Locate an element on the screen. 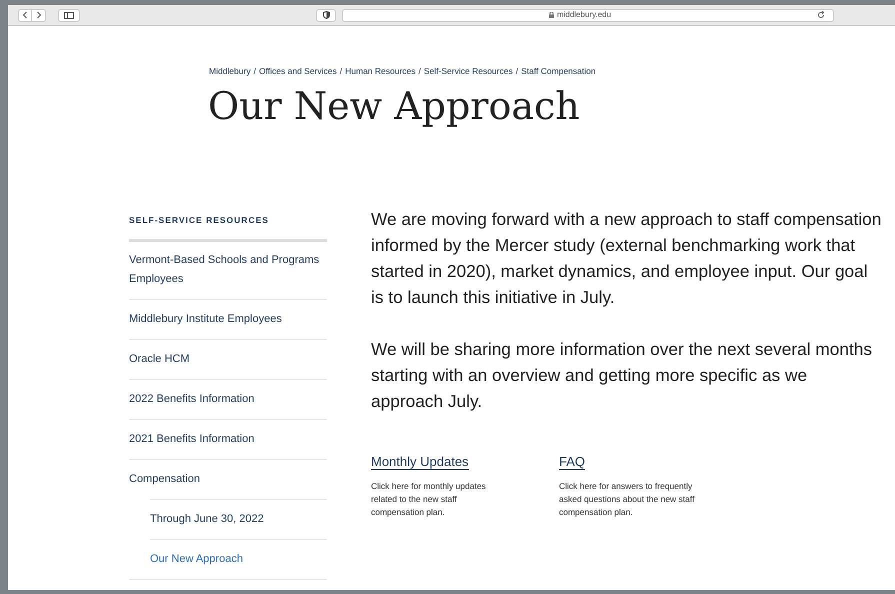 This screenshot has height=594, width=895. forward-button is located at coordinates (39, 15).